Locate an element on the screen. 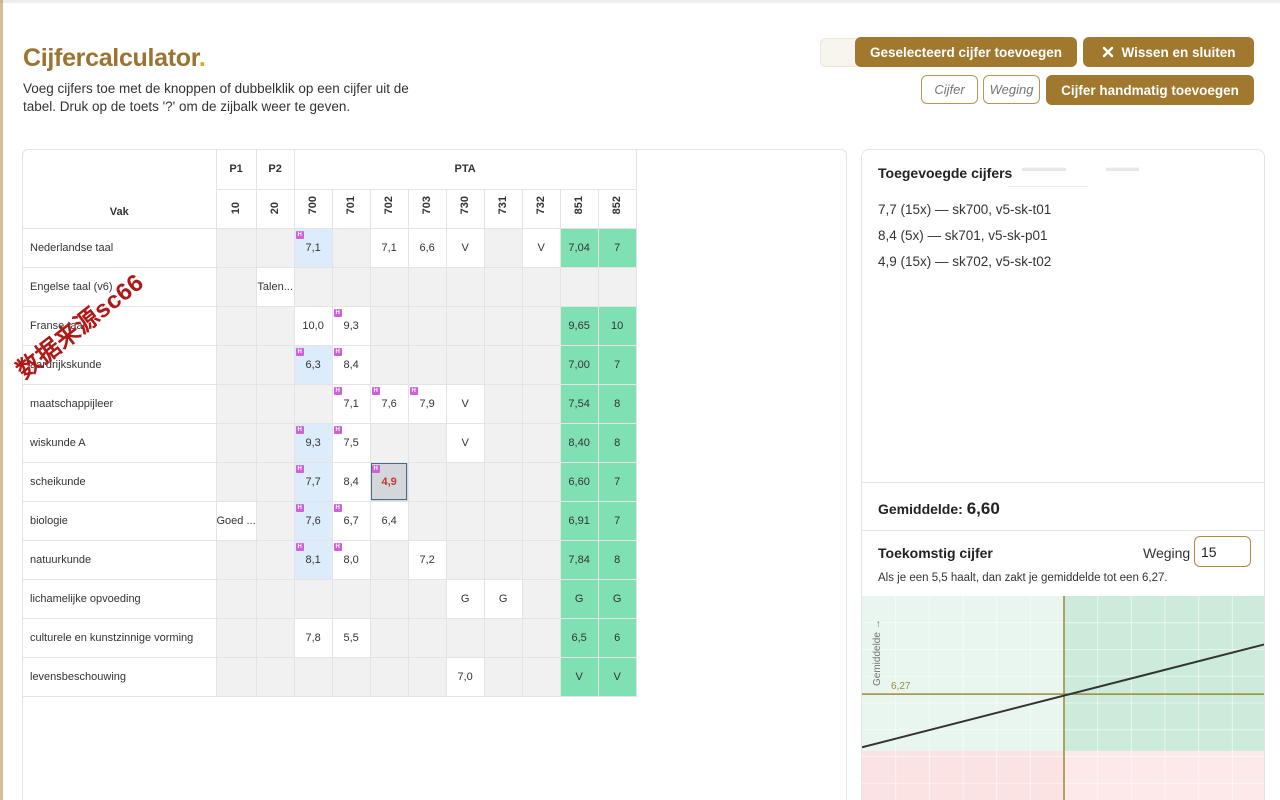 This screenshot has width=1280, height=800. average-label: Gemiddelde: is located at coordinates (920, 509).